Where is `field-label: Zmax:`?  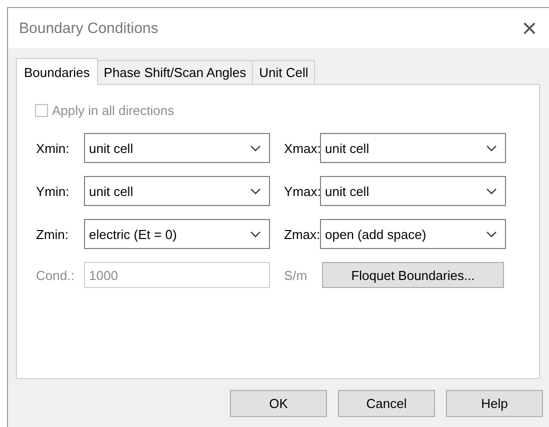 field-label: Zmax: is located at coordinates (301, 234).